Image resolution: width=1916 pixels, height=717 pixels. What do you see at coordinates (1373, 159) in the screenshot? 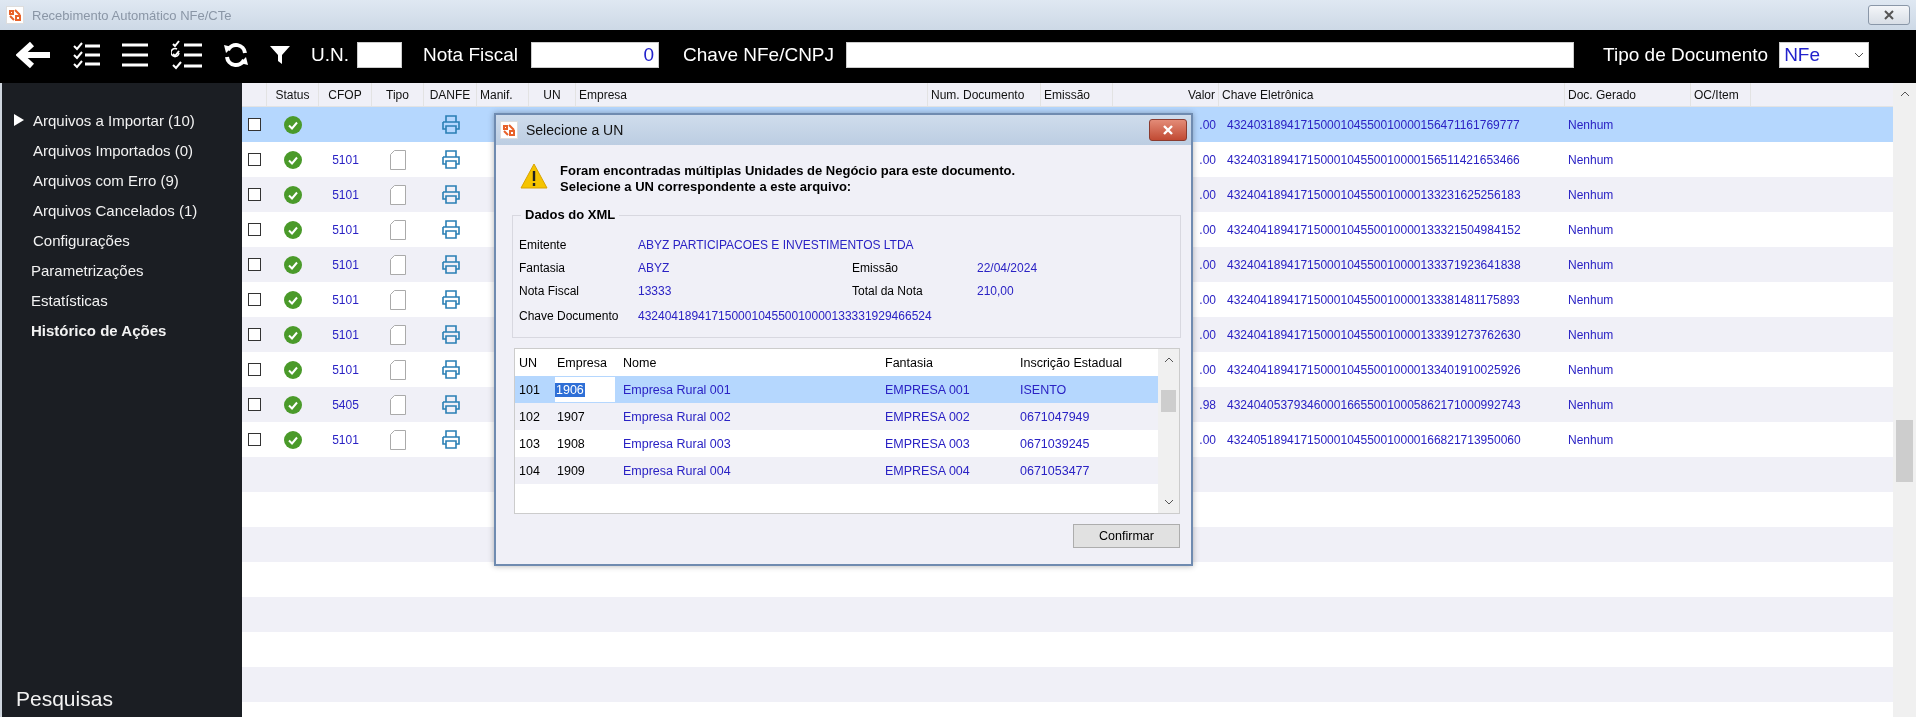
I see `chave-text: 43240318941715000104550010000156511421653466` at bounding box center [1373, 159].